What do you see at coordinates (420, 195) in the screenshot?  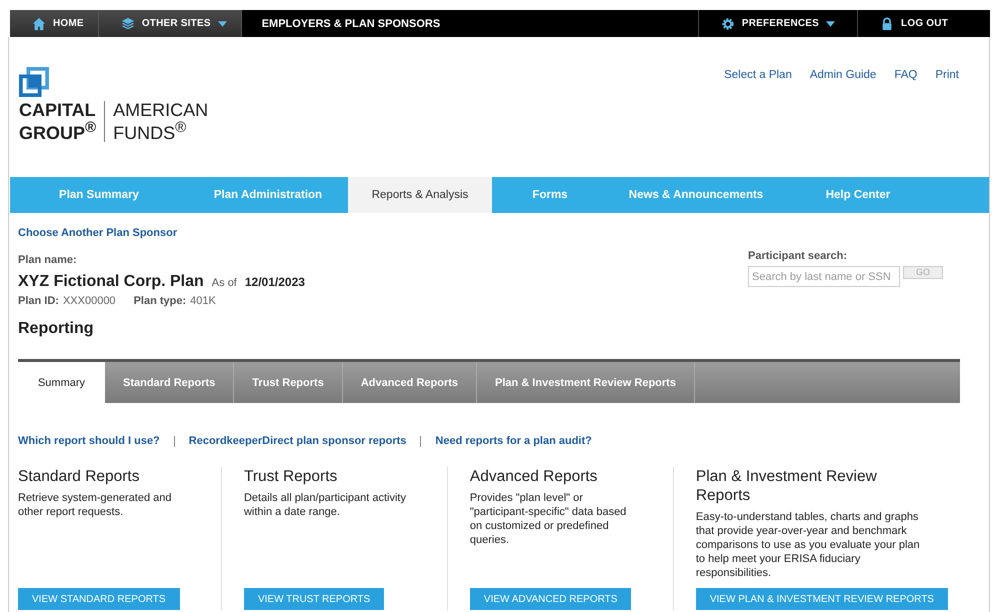 I see `nav-tab: Reports & Analysis` at bounding box center [420, 195].